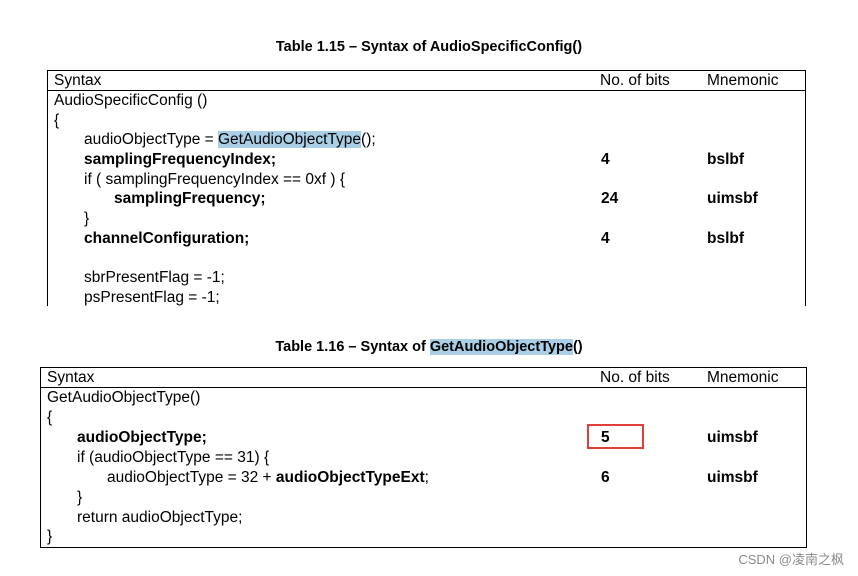  I want to click on table-row: audioObjectType; 5 uimsbf, so click(423, 438).